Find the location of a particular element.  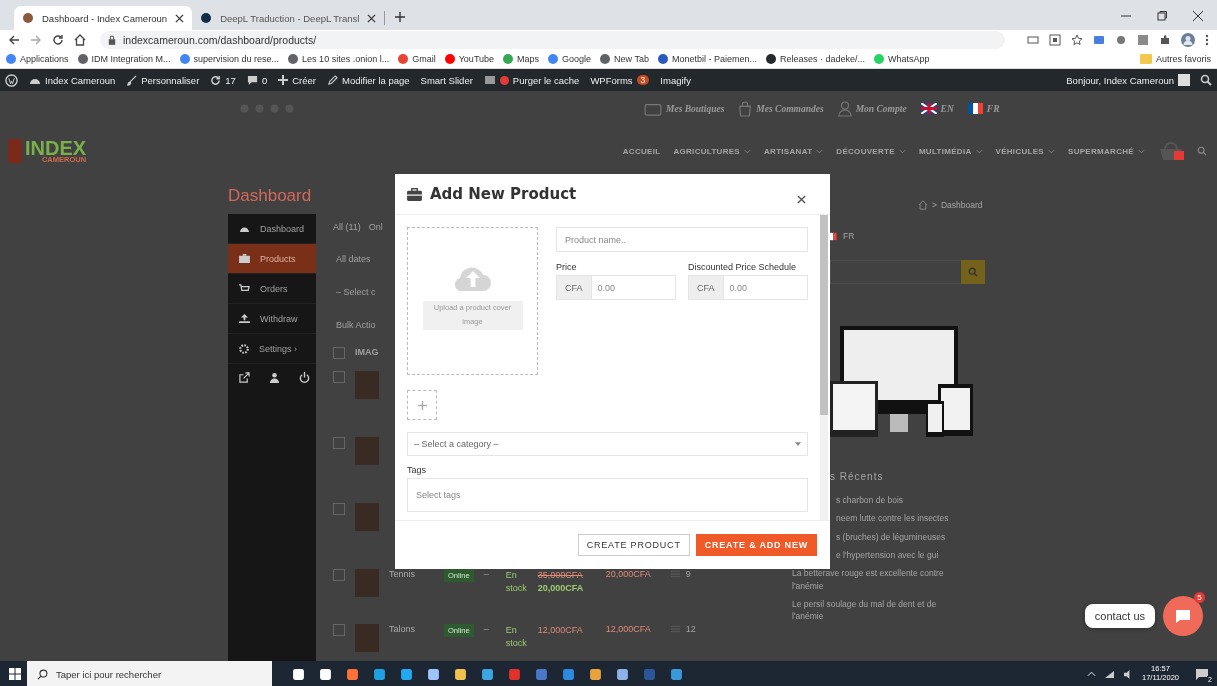

bookmark: WhatsApp is located at coordinates (902, 59).